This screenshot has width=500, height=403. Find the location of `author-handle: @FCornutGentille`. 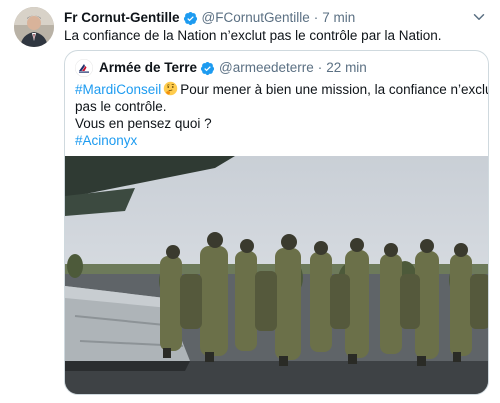

author-handle: @FCornutGentille is located at coordinates (256, 18).